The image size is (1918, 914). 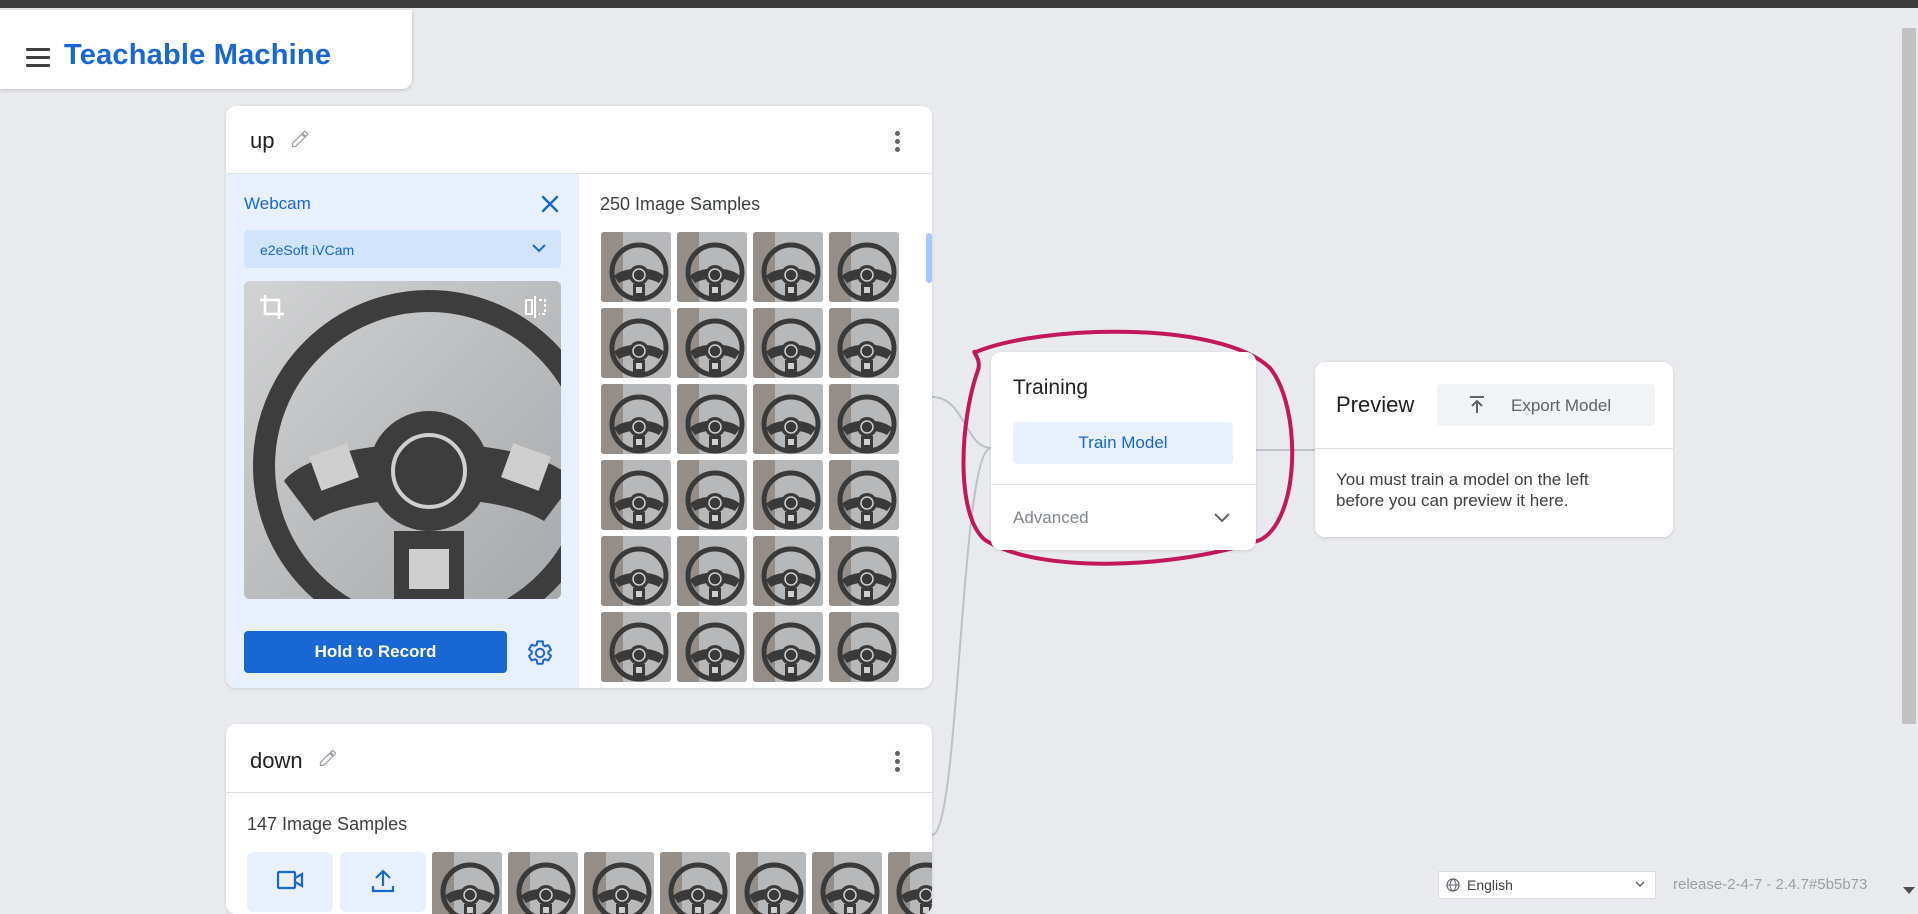 I want to click on export-model-button: Export Model, so click(x=1546, y=405).